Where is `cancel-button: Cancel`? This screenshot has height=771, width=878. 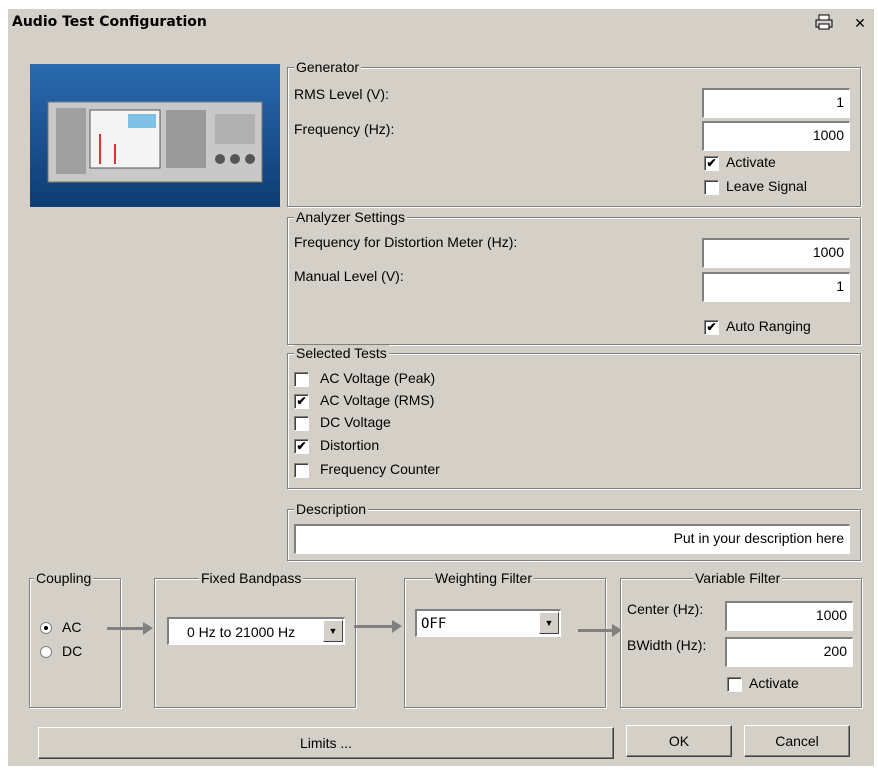 cancel-button: Cancel is located at coordinates (797, 741).